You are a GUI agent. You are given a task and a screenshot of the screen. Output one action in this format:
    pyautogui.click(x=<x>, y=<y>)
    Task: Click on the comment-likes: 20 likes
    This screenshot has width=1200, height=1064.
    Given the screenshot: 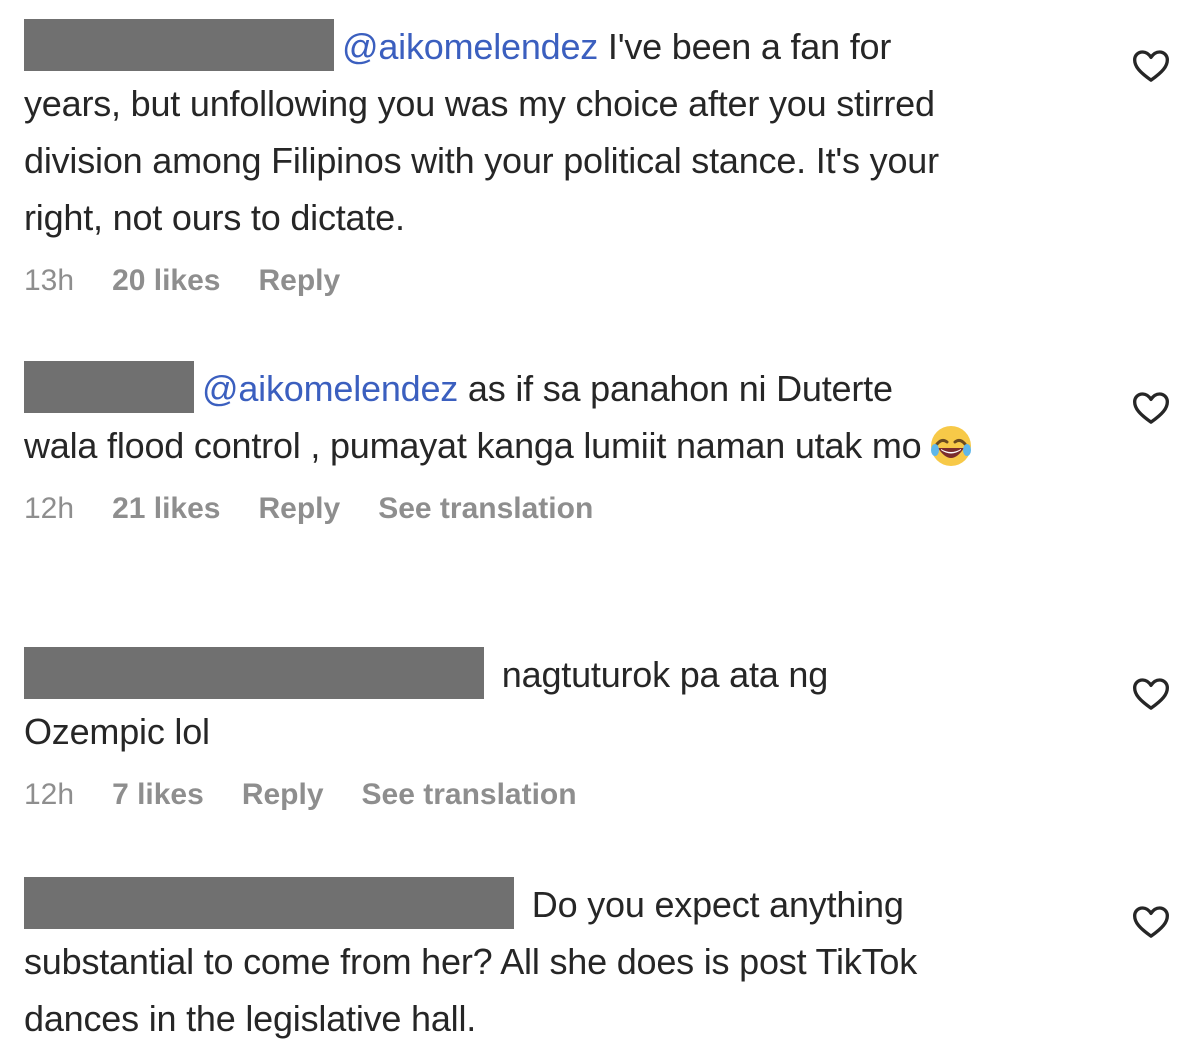 What is the action you would take?
    pyautogui.click(x=166, y=281)
    